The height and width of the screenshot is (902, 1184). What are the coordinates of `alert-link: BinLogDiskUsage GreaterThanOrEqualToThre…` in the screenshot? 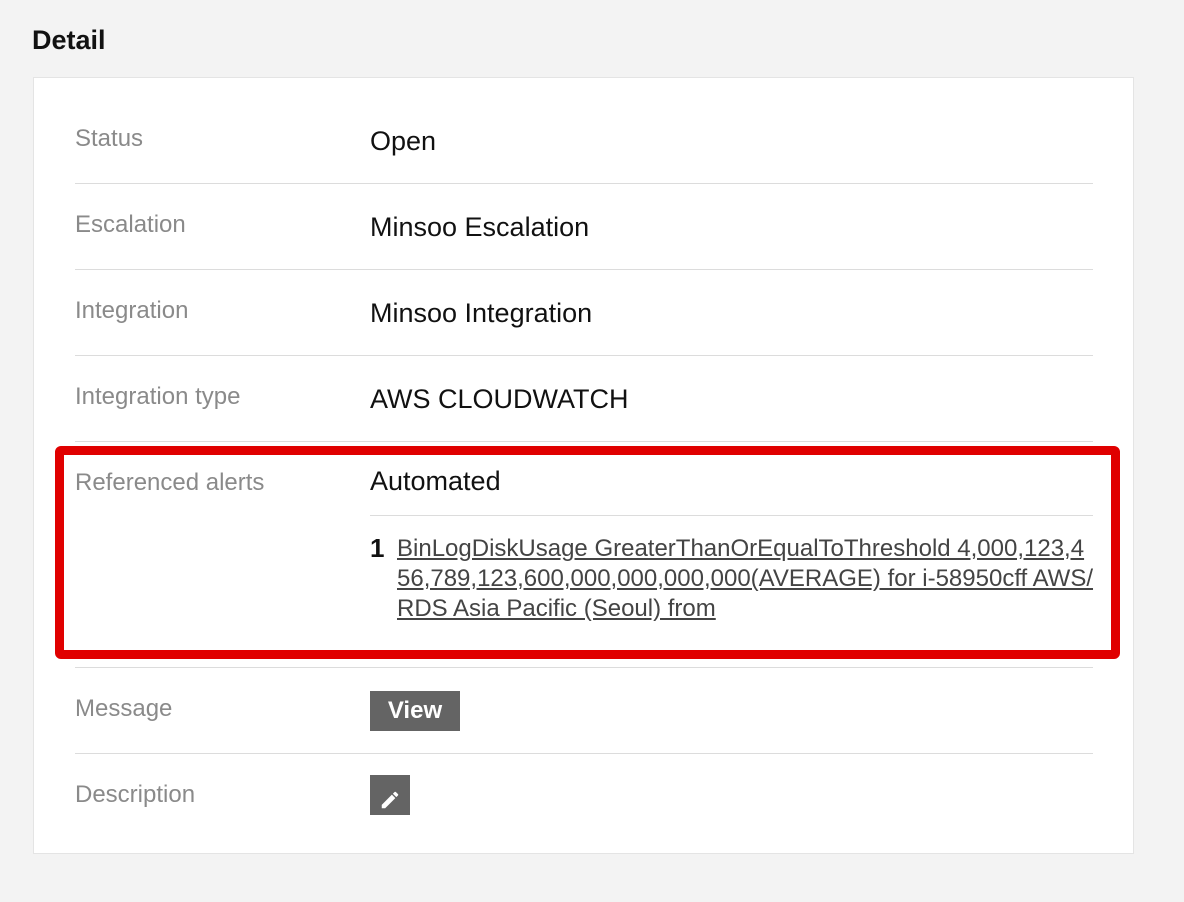 It's located at (746, 579).